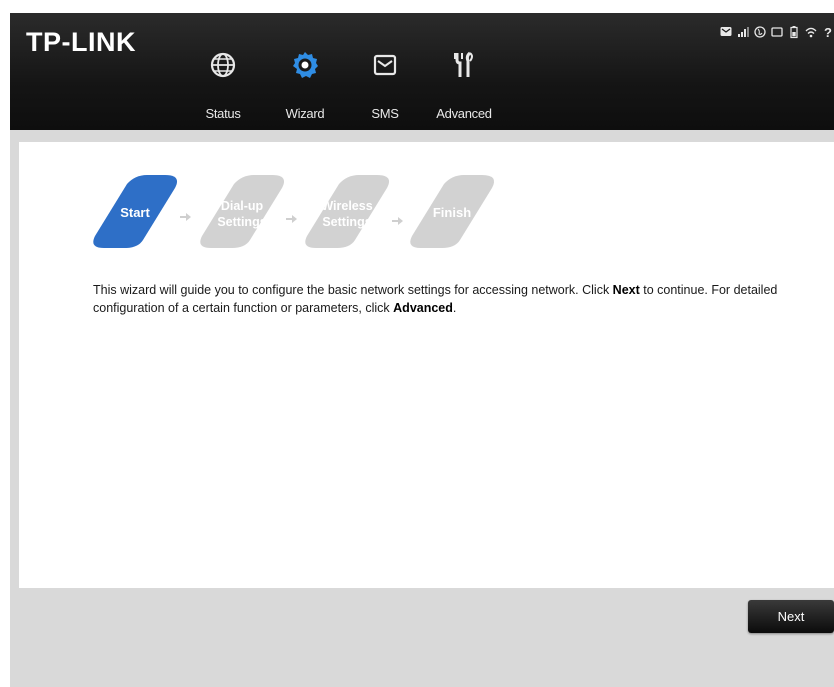 The height and width of the screenshot is (687, 834). I want to click on step-wireless-line2: Settings, so click(346, 222).